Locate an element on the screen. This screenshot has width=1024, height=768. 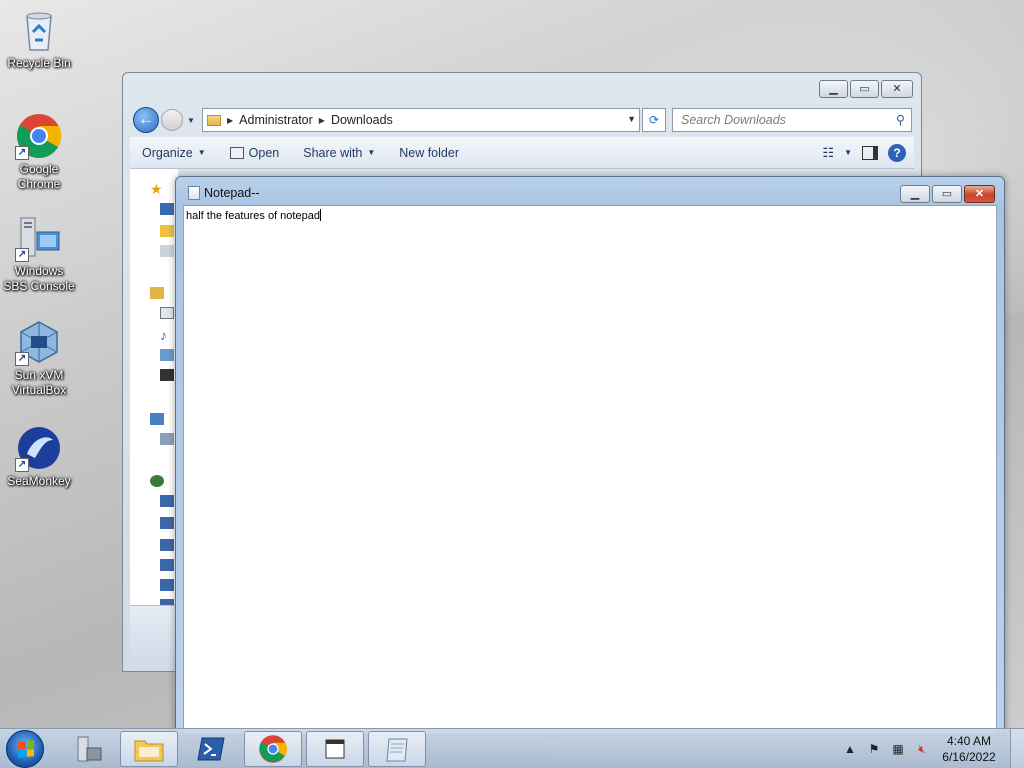
open-app-icon is located at coordinates (236, 152).